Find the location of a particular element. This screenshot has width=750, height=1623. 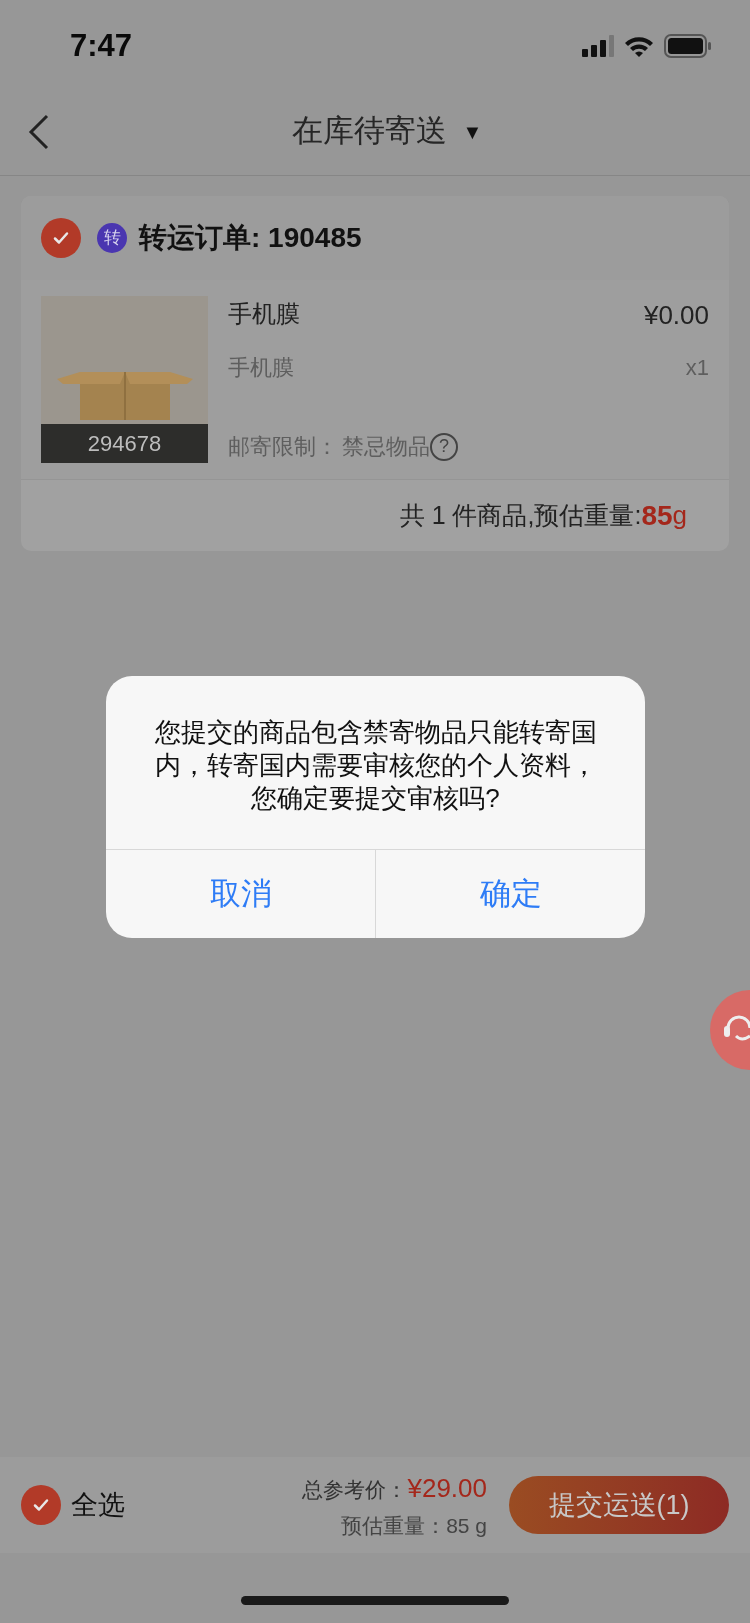

item-price: ¥0.00 is located at coordinates (676, 315).